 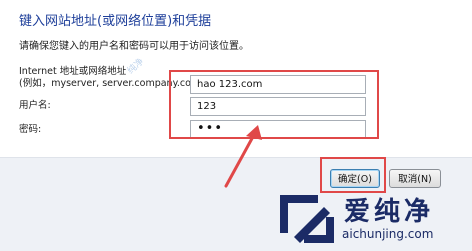 What do you see at coordinates (73, 71) in the screenshot?
I see `address-label-line1: Internet 地址或网络地址` at bounding box center [73, 71].